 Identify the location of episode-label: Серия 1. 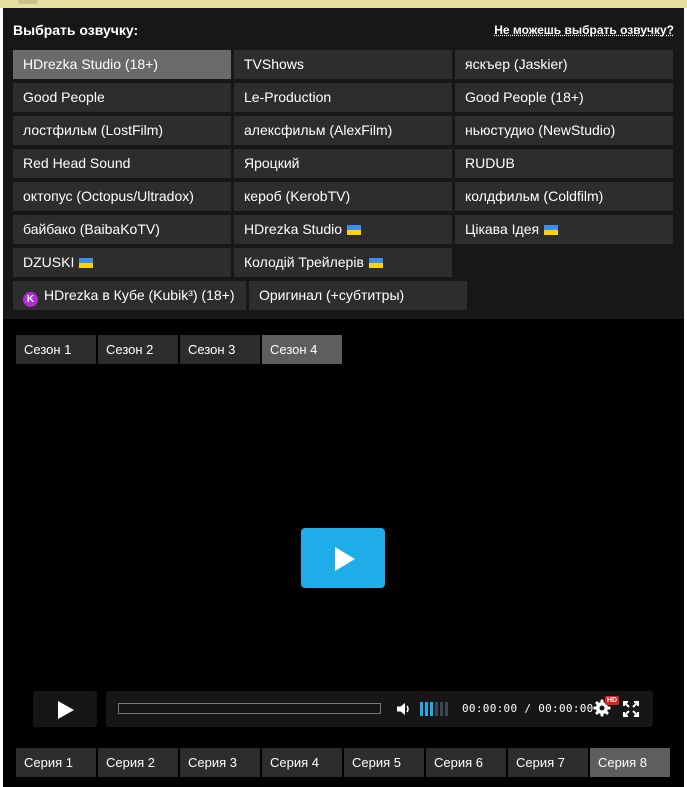
(48, 762).